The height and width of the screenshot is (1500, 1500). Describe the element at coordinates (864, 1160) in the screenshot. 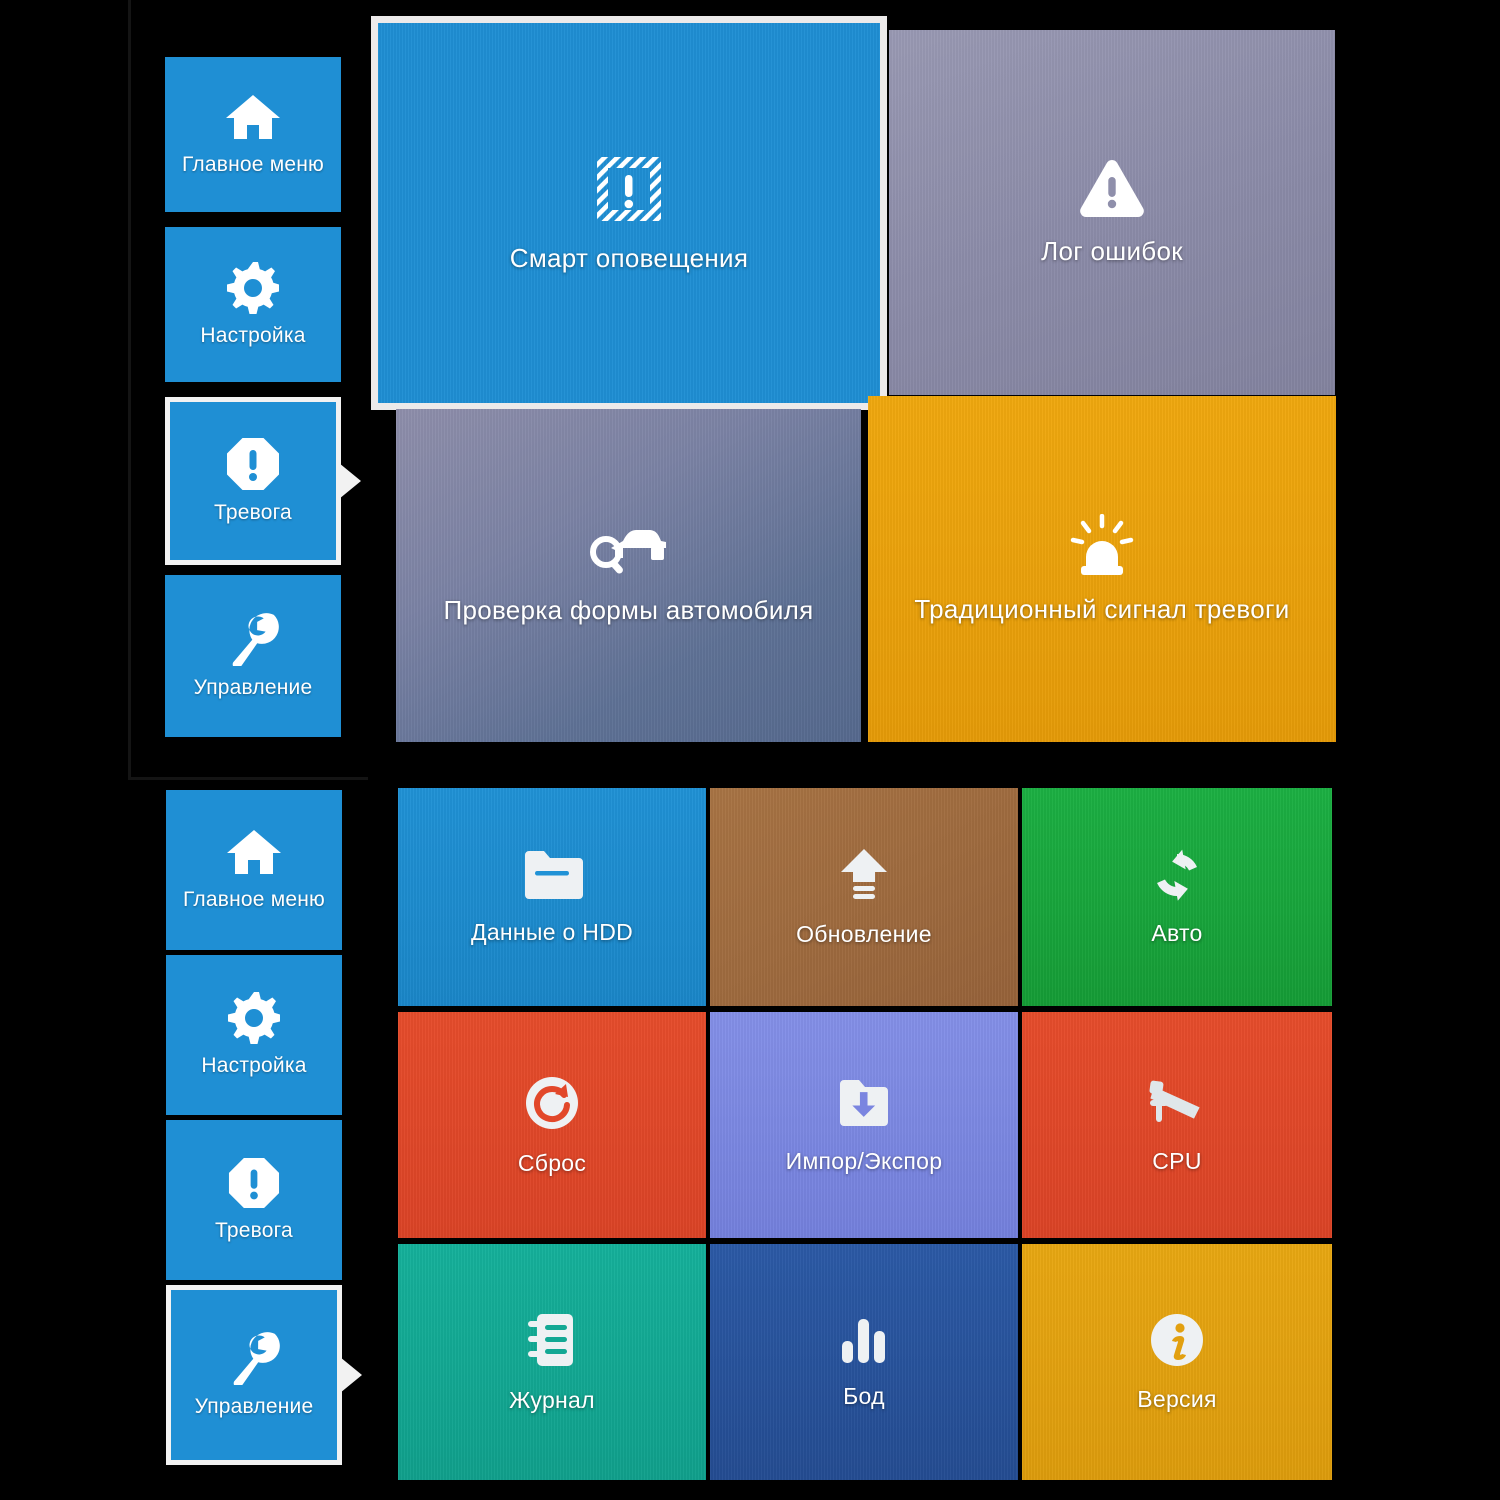

I see `tile-label: Импор/Экспор` at that location.